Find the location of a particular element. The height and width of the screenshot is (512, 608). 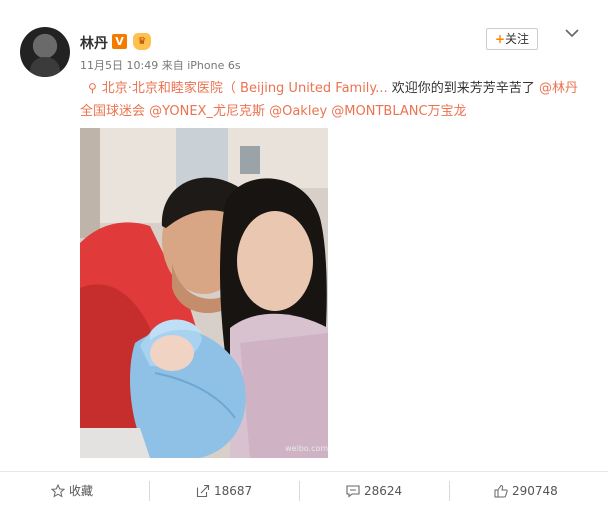

mention-link: @YONEX_尤尼克斯 is located at coordinates (207, 111).